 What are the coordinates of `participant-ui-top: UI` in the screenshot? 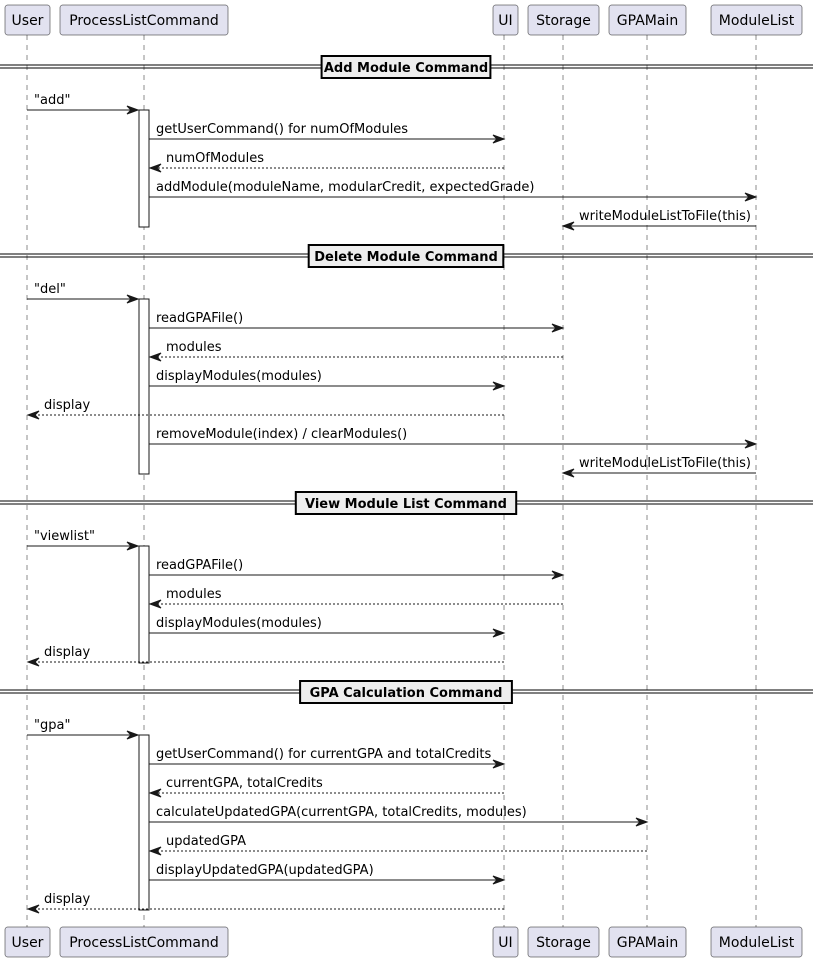 It's located at (505, 20).